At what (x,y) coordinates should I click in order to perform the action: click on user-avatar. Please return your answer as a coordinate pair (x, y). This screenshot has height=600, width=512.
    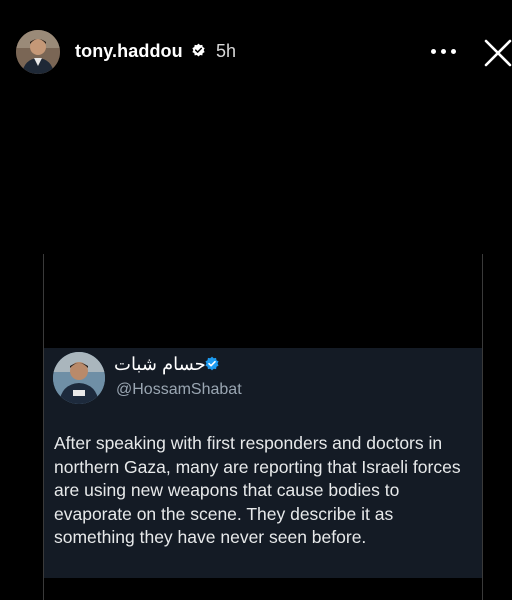
    Looking at the image, I should click on (38, 52).